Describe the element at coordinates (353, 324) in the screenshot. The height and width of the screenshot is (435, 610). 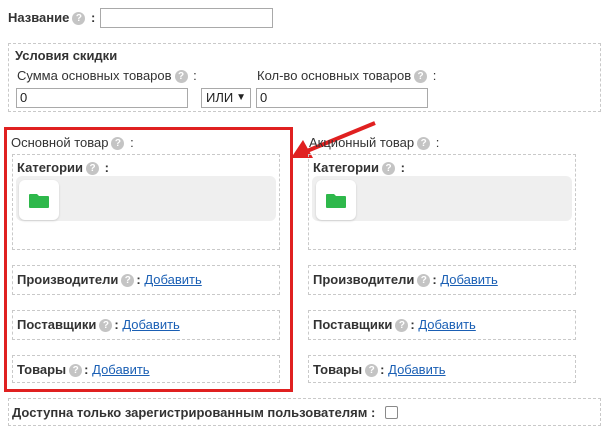
I see `promo-suppliers-label: Поставщики` at that location.